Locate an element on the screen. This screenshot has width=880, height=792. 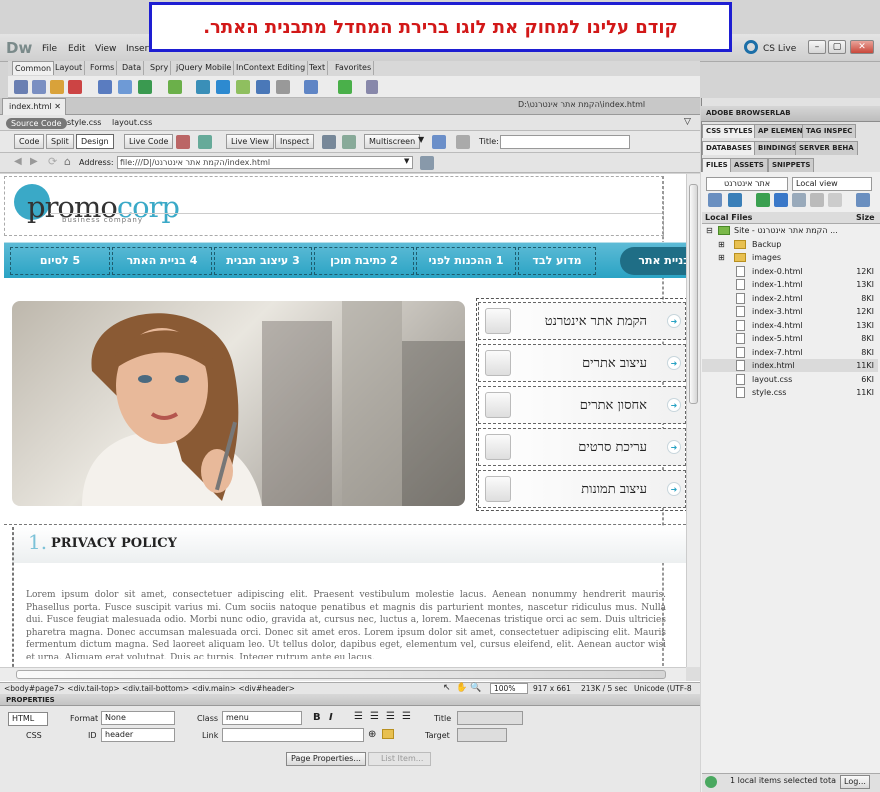
css-mode-button: CSS is located at coordinates (27, 735).